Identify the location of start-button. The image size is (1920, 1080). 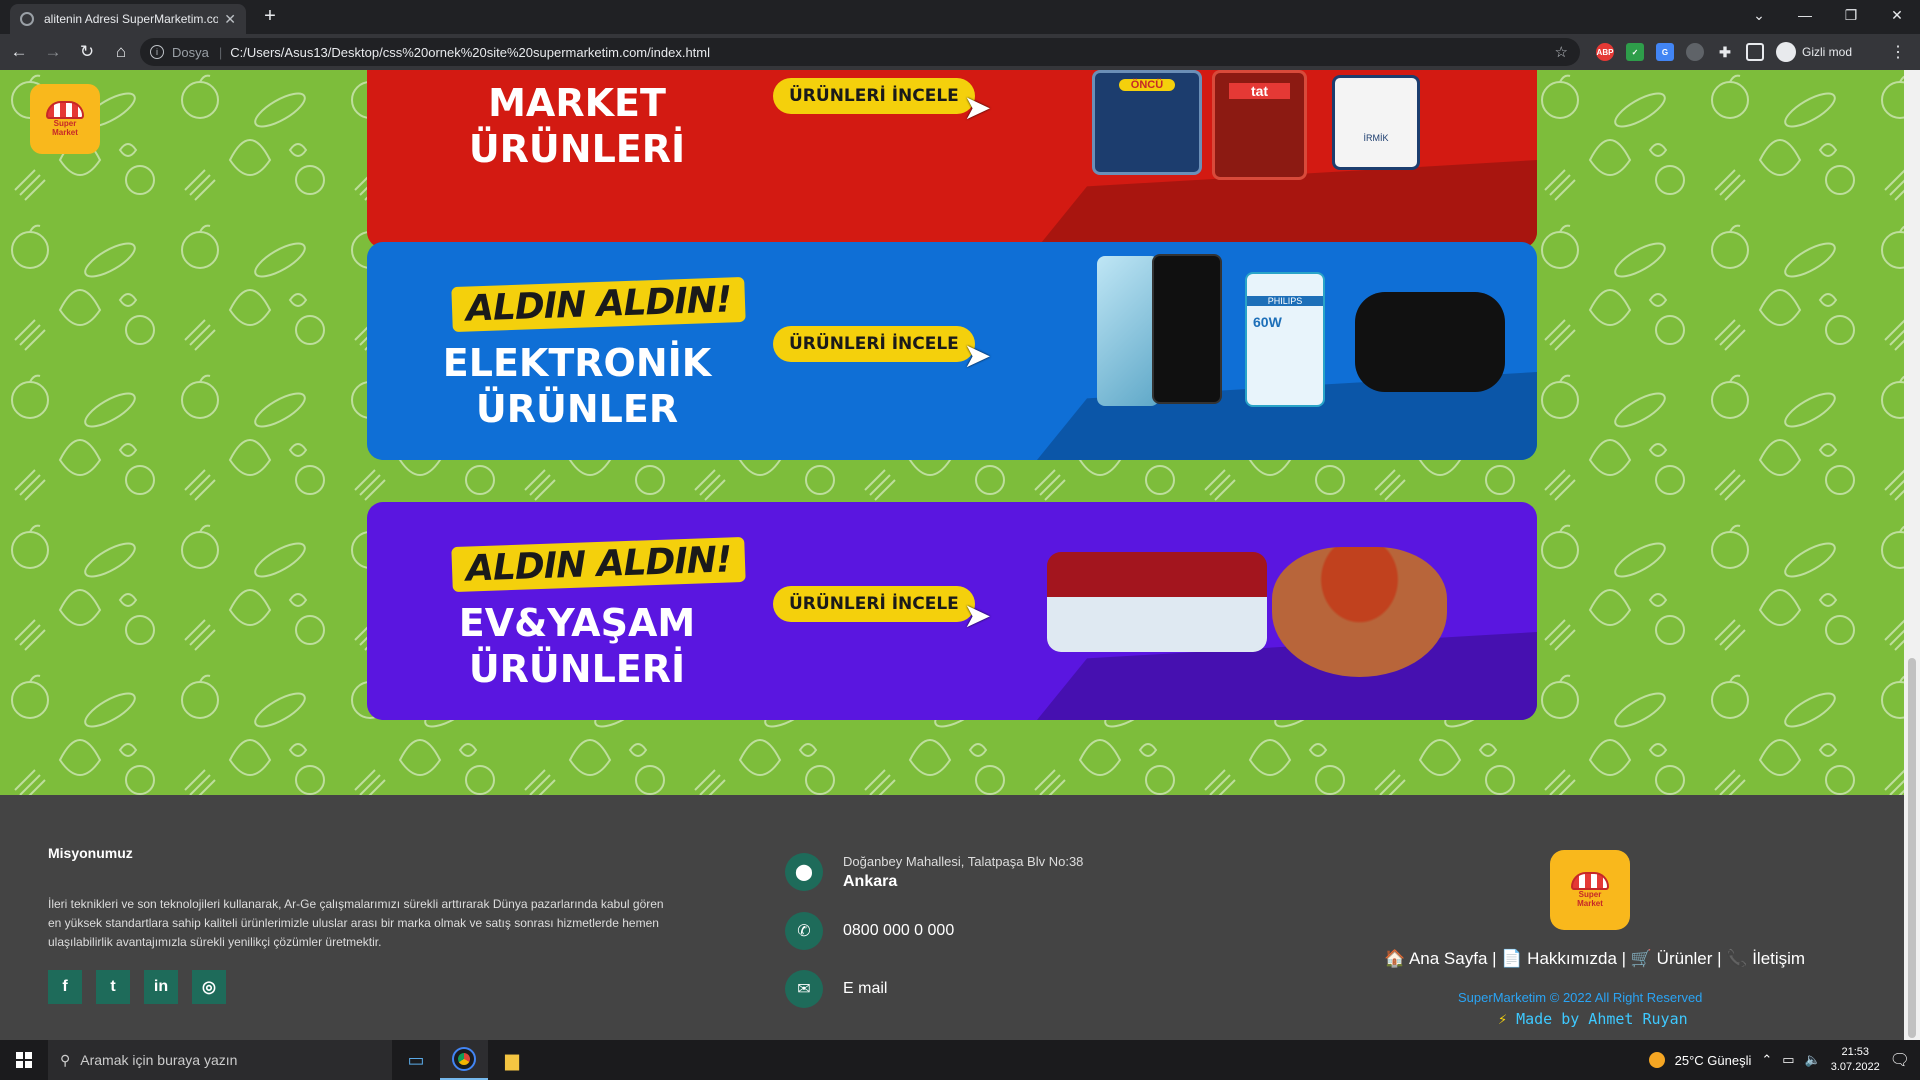
(24, 1060).